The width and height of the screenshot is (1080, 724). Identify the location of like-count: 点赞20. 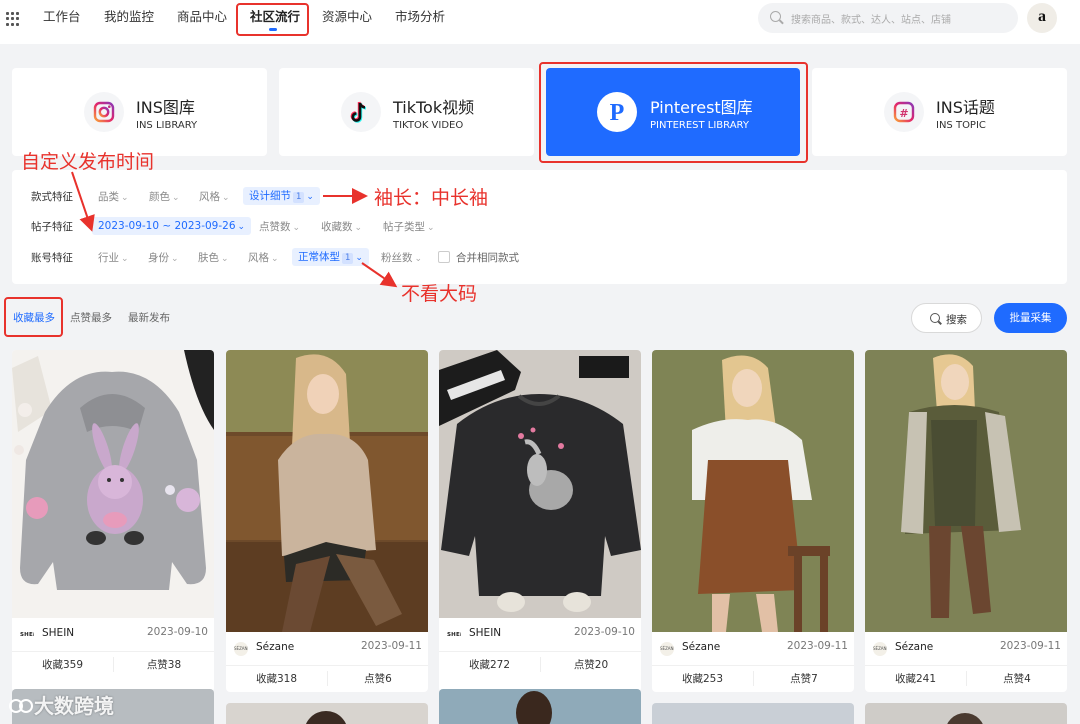
(590, 664).